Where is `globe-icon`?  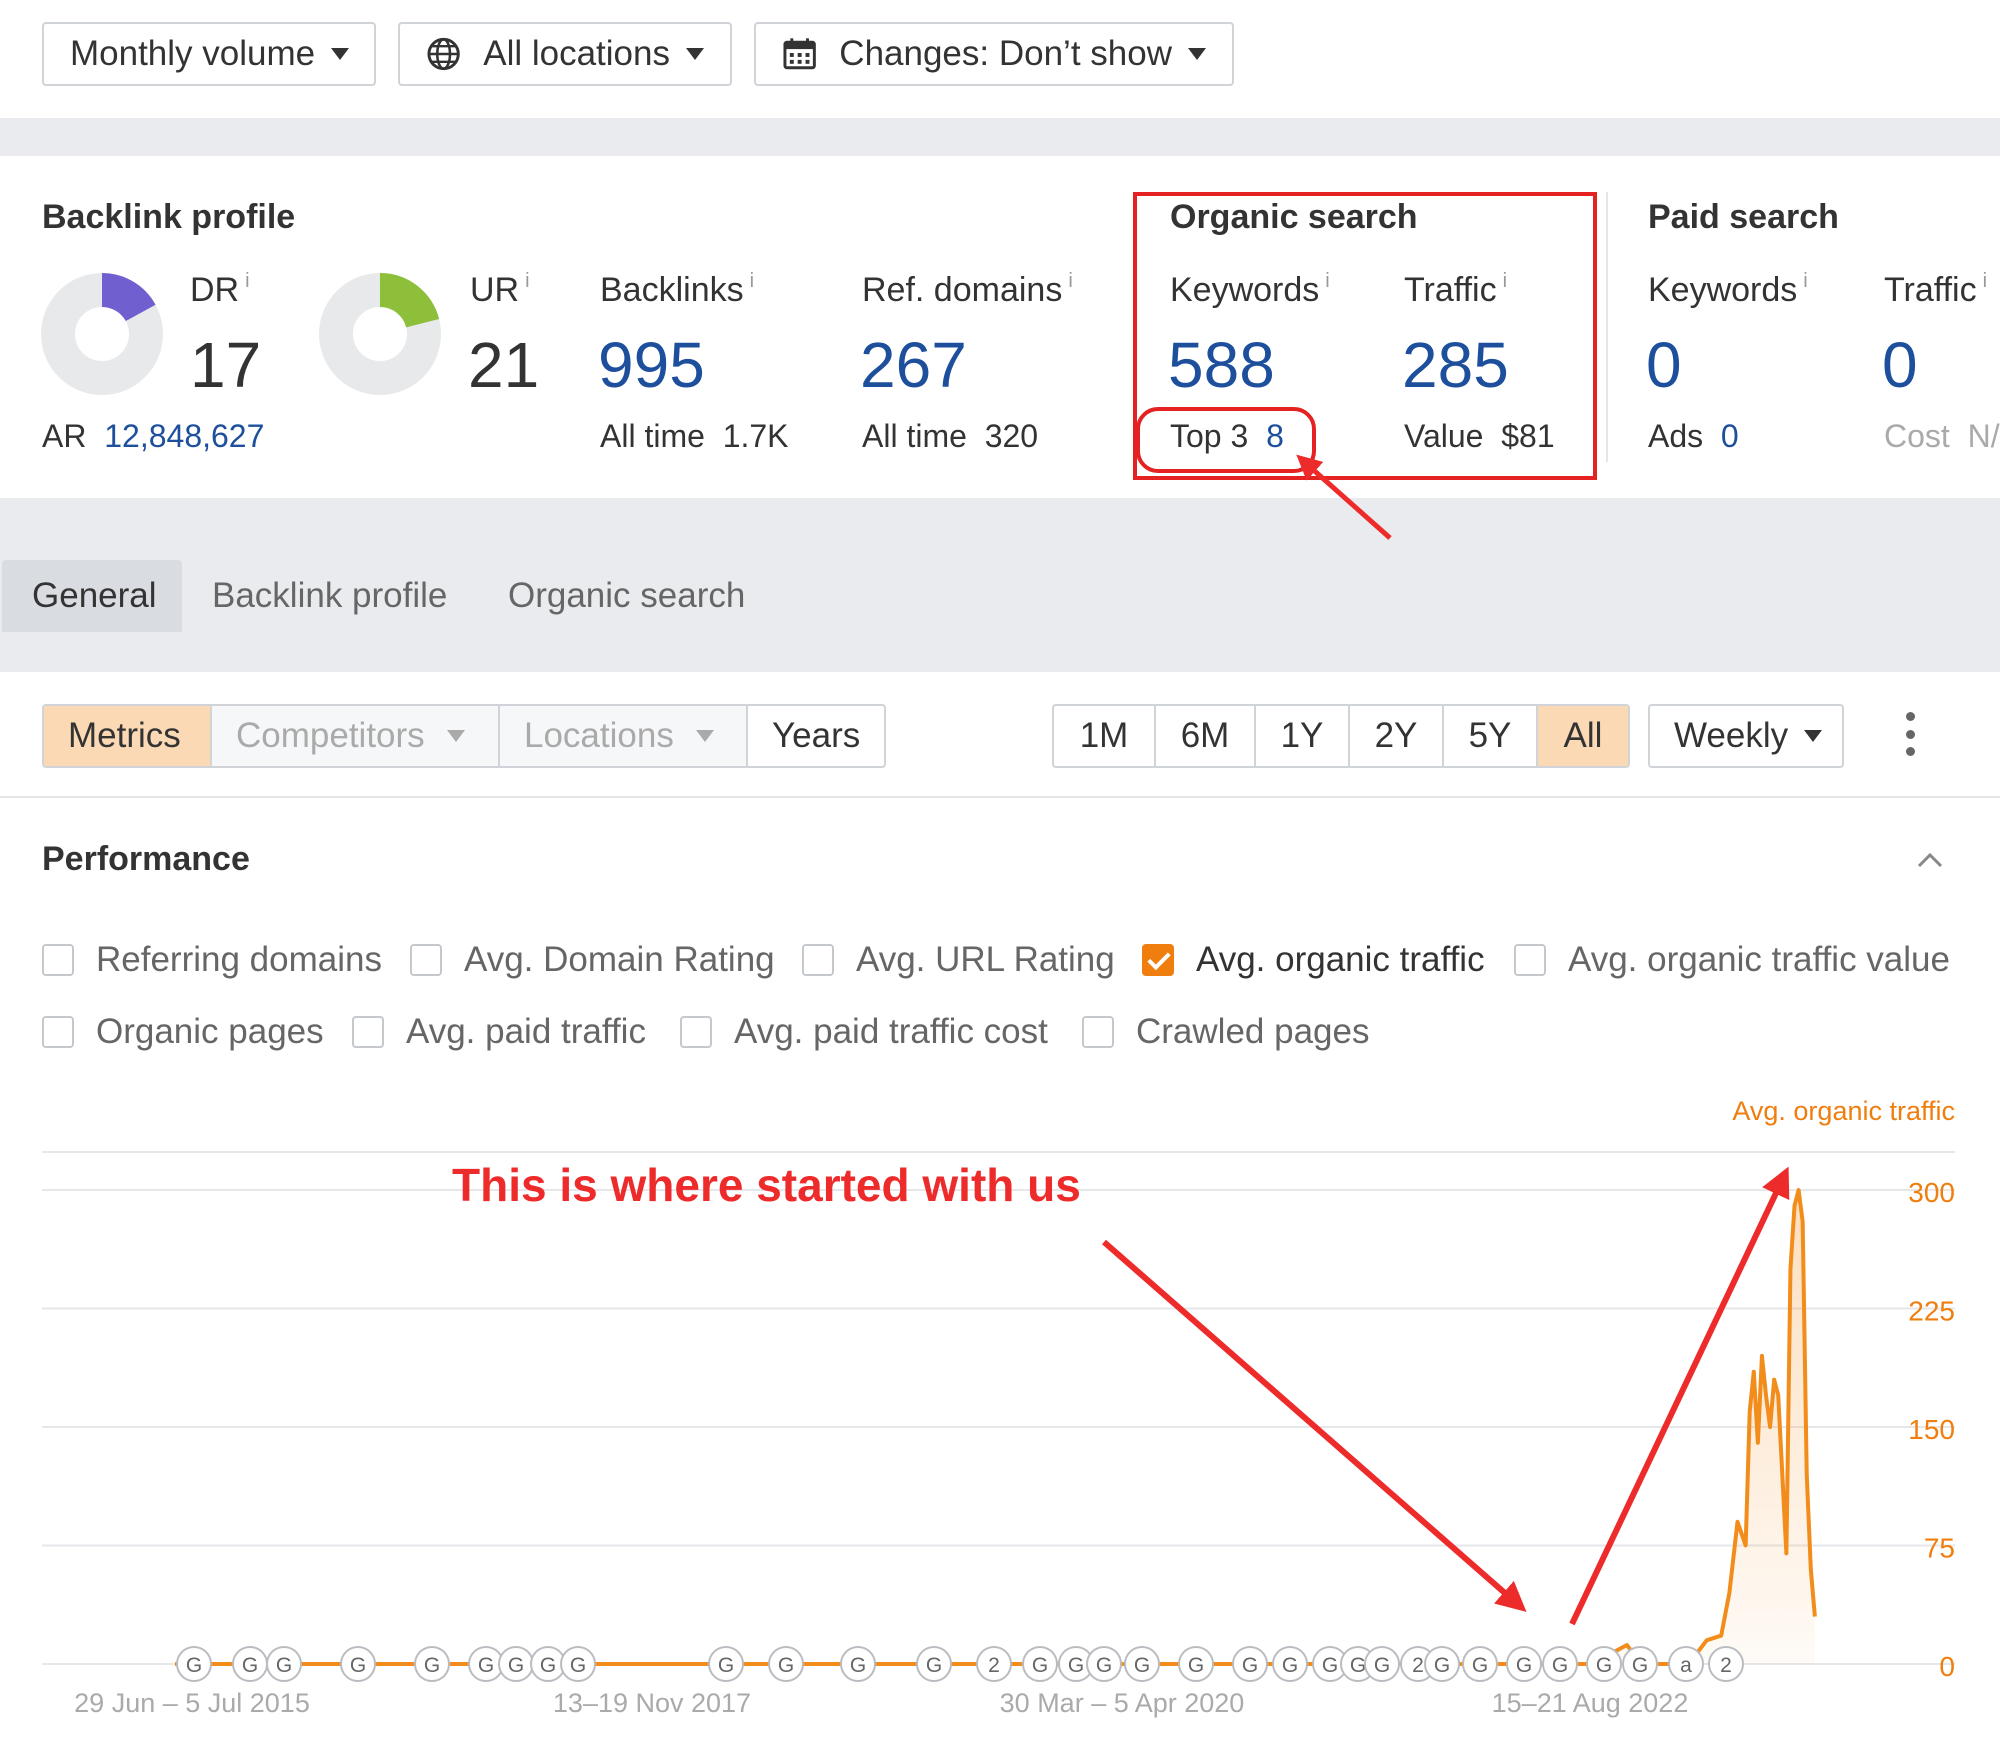
globe-icon is located at coordinates (443, 54).